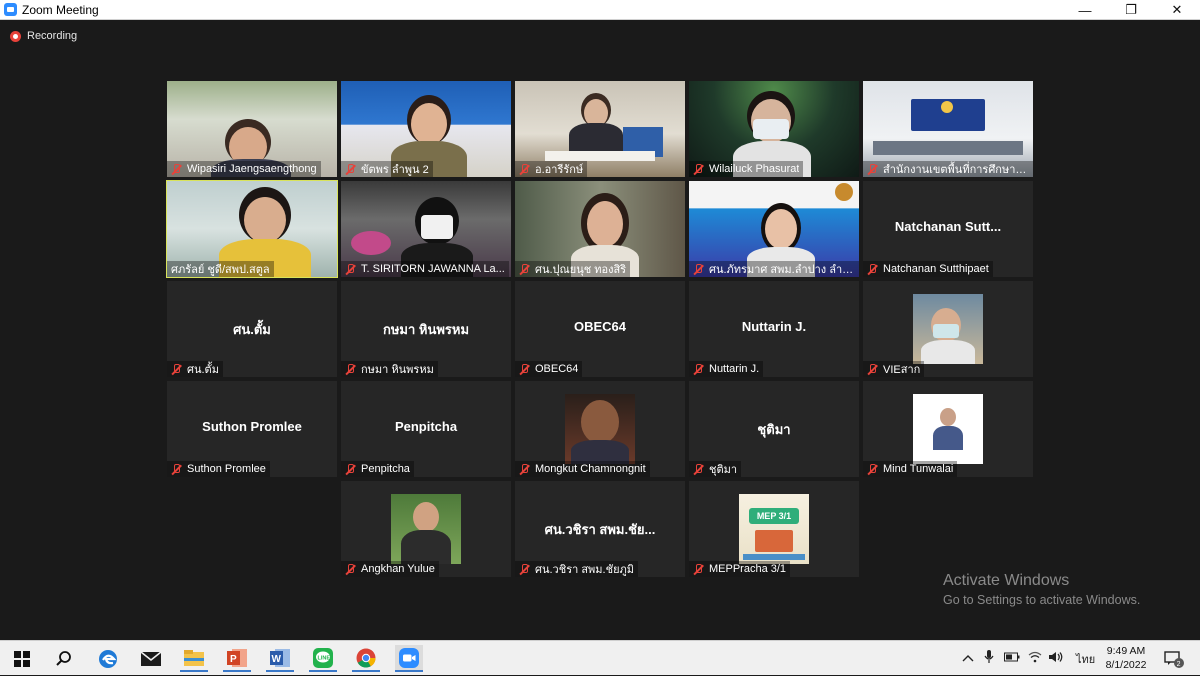 The height and width of the screenshot is (676, 1200). Describe the element at coordinates (600, 229) in the screenshot. I see `participant-tile: ศน.ปุณยนุช ทองสิริ` at that location.